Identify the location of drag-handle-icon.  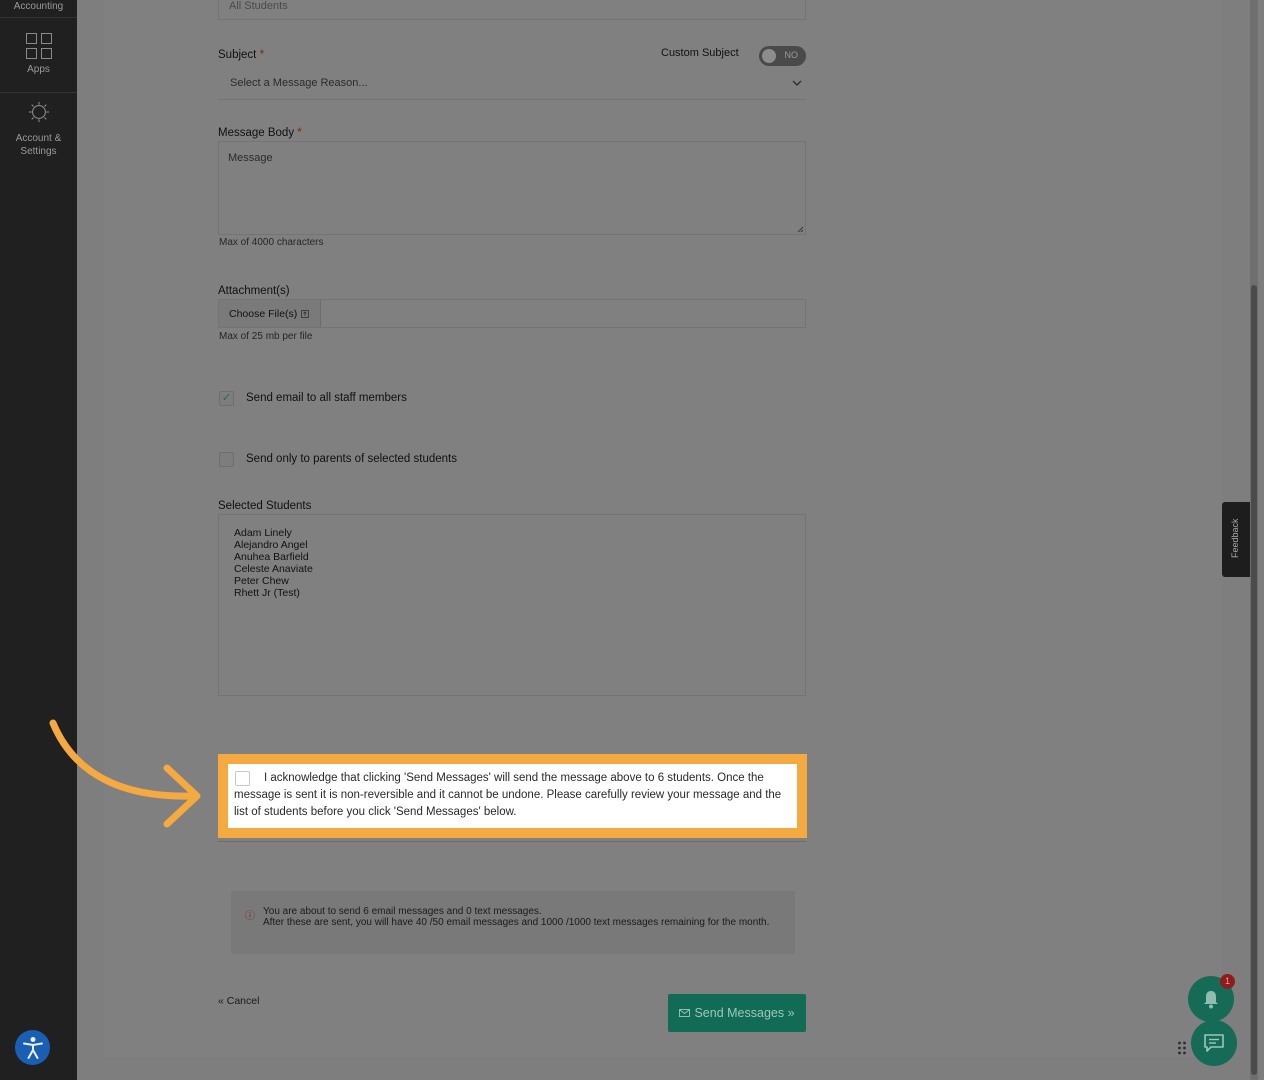
(1182, 1048).